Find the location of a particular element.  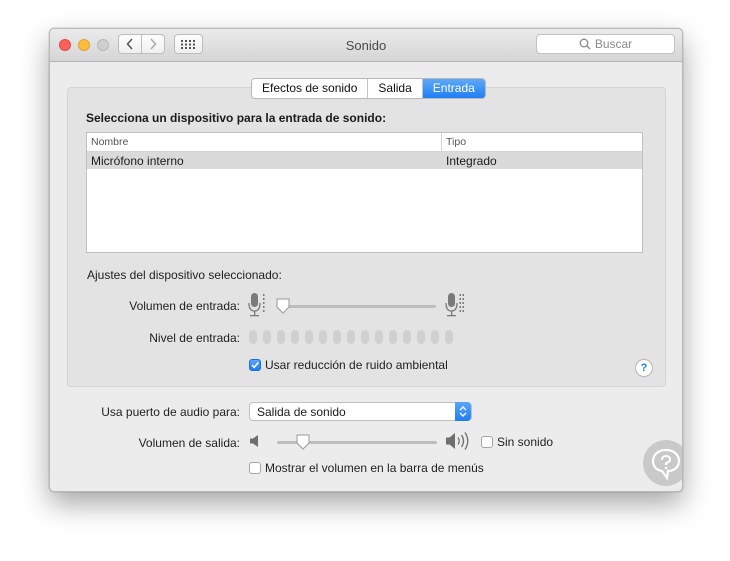

audio-port-value: Salida de sonido is located at coordinates (301, 412).